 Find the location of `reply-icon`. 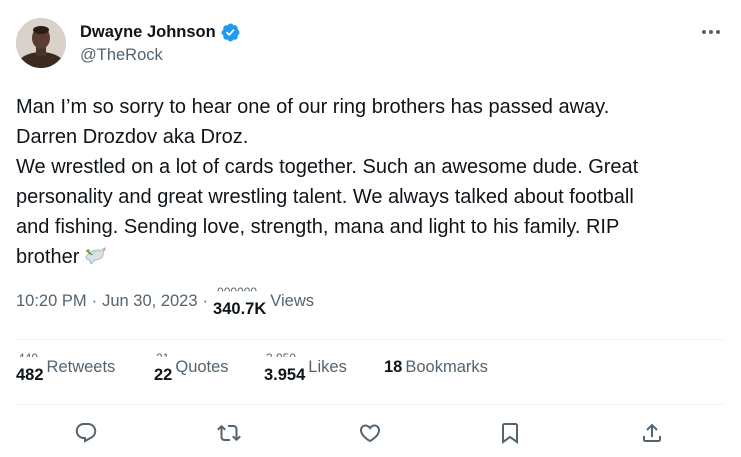

reply-icon is located at coordinates (86, 433).